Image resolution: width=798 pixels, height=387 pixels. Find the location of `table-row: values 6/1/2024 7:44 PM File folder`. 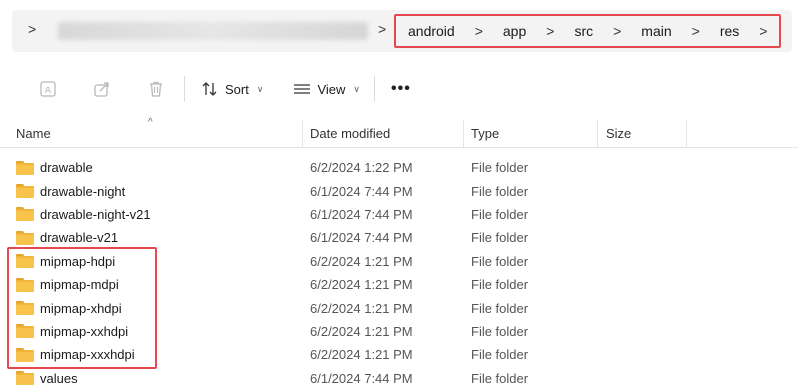

table-row: values 6/1/2024 7:44 PM File folder is located at coordinates (399, 377).